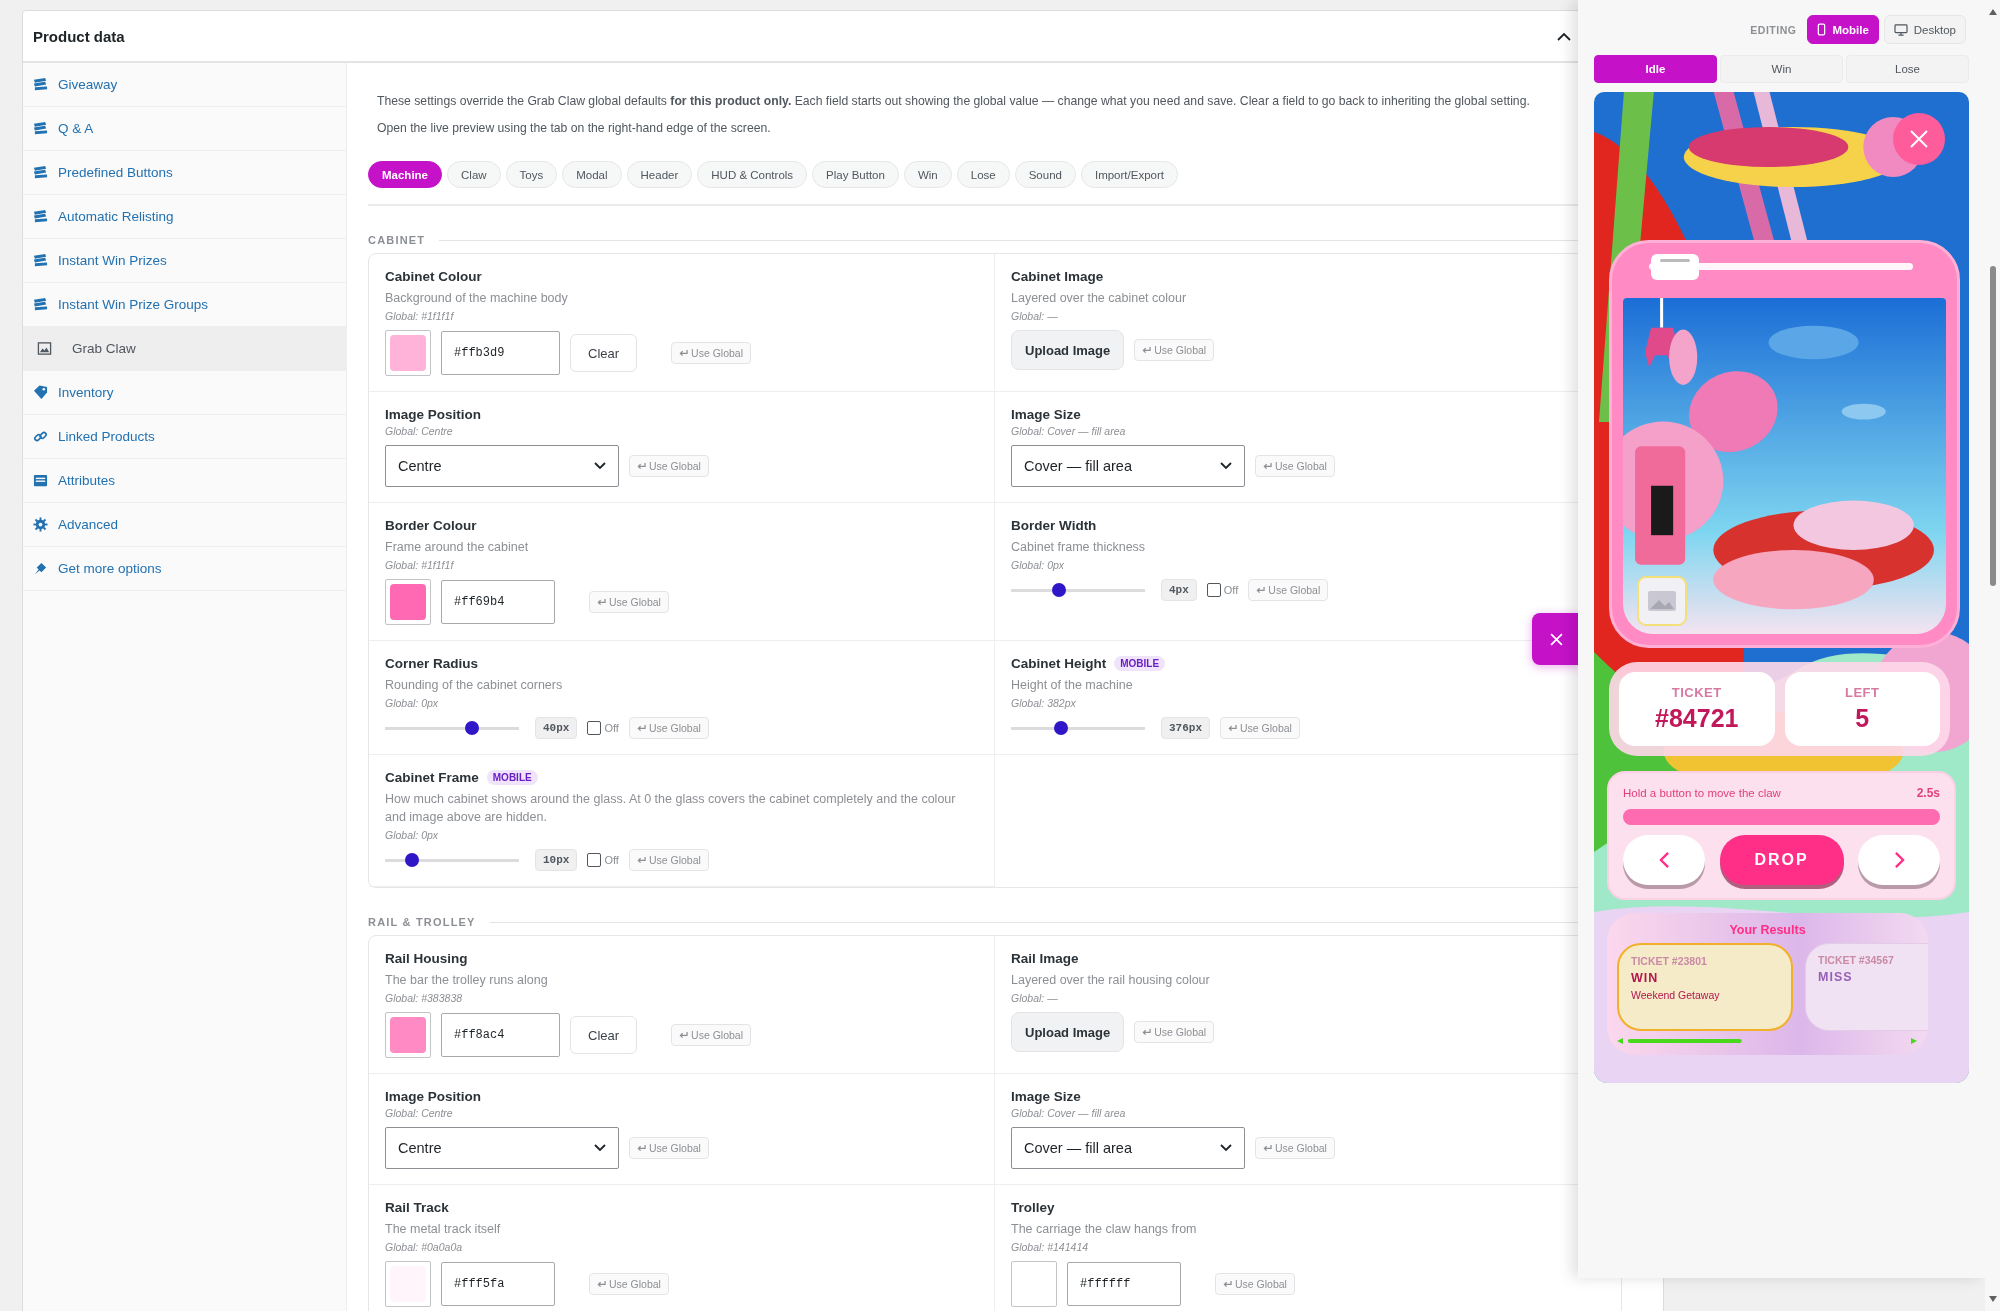 Image resolution: width=2000 pixels, height=1311 pixels. Describe the element at coordinates (592, 174) in the screenshot. I see `settings-tab: Modal` at that location.